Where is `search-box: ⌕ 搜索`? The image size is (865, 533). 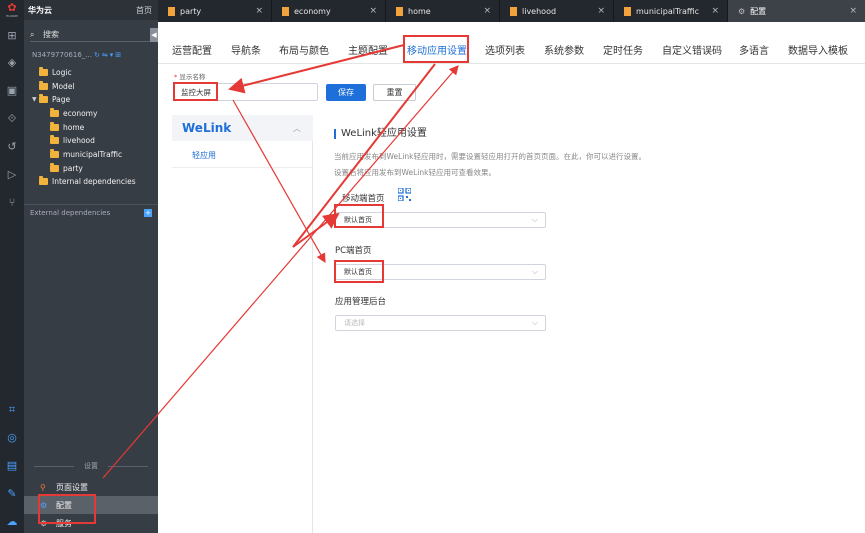 search-box: ⌕ 搜索 is located at coordinates (90, 35).